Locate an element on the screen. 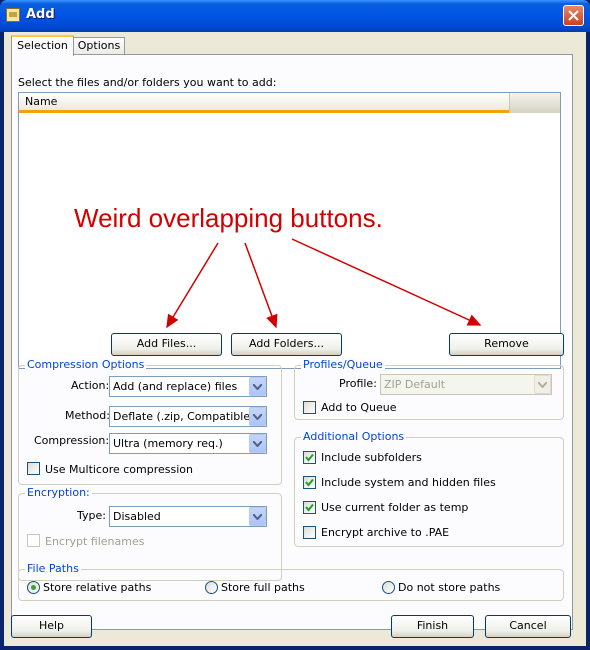 The image size is (590, 650). store-relative-paths-label: Store relative paths is located at coordinates (97, 587).